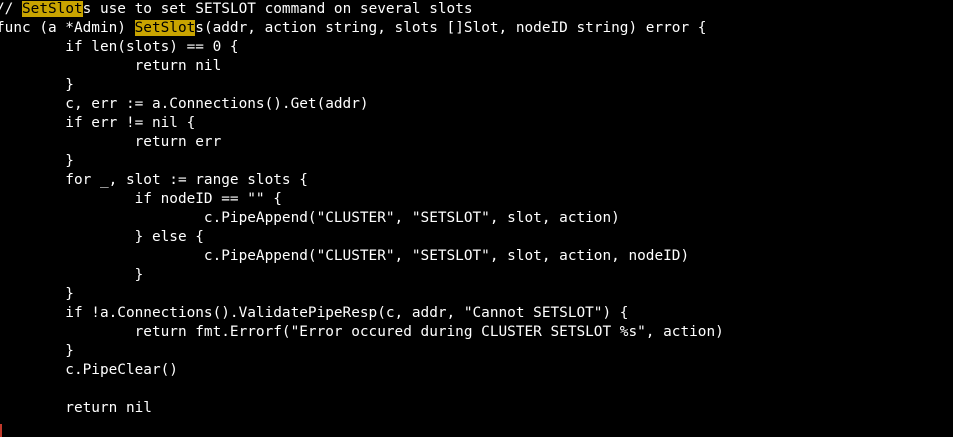 The height and width of the screenshot is (437, 953). I want to click on code-line: return err, so click(111, 142).